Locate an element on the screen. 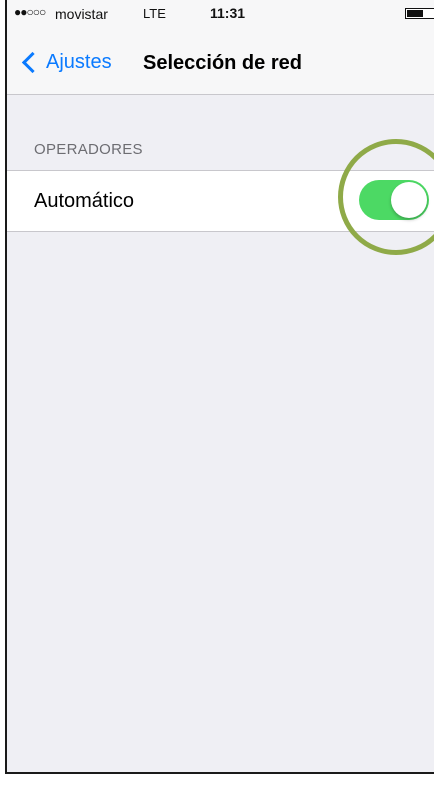 Image resolution: width=438 pixels, height=785 pixels. navigation-bar: Ajustes Selección de red is located at coordinates (220, 60).